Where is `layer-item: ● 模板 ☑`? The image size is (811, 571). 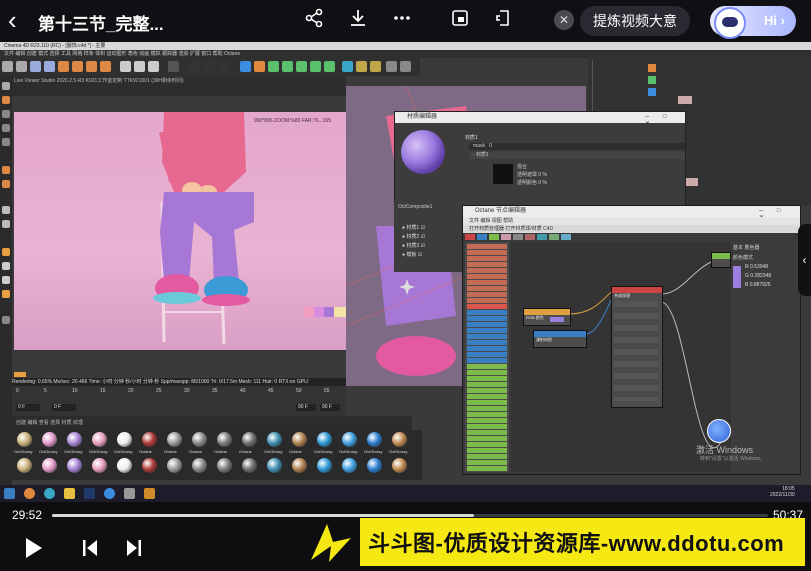
layer-item: ● 模板 ☑ is located at coordinates (412, 254).